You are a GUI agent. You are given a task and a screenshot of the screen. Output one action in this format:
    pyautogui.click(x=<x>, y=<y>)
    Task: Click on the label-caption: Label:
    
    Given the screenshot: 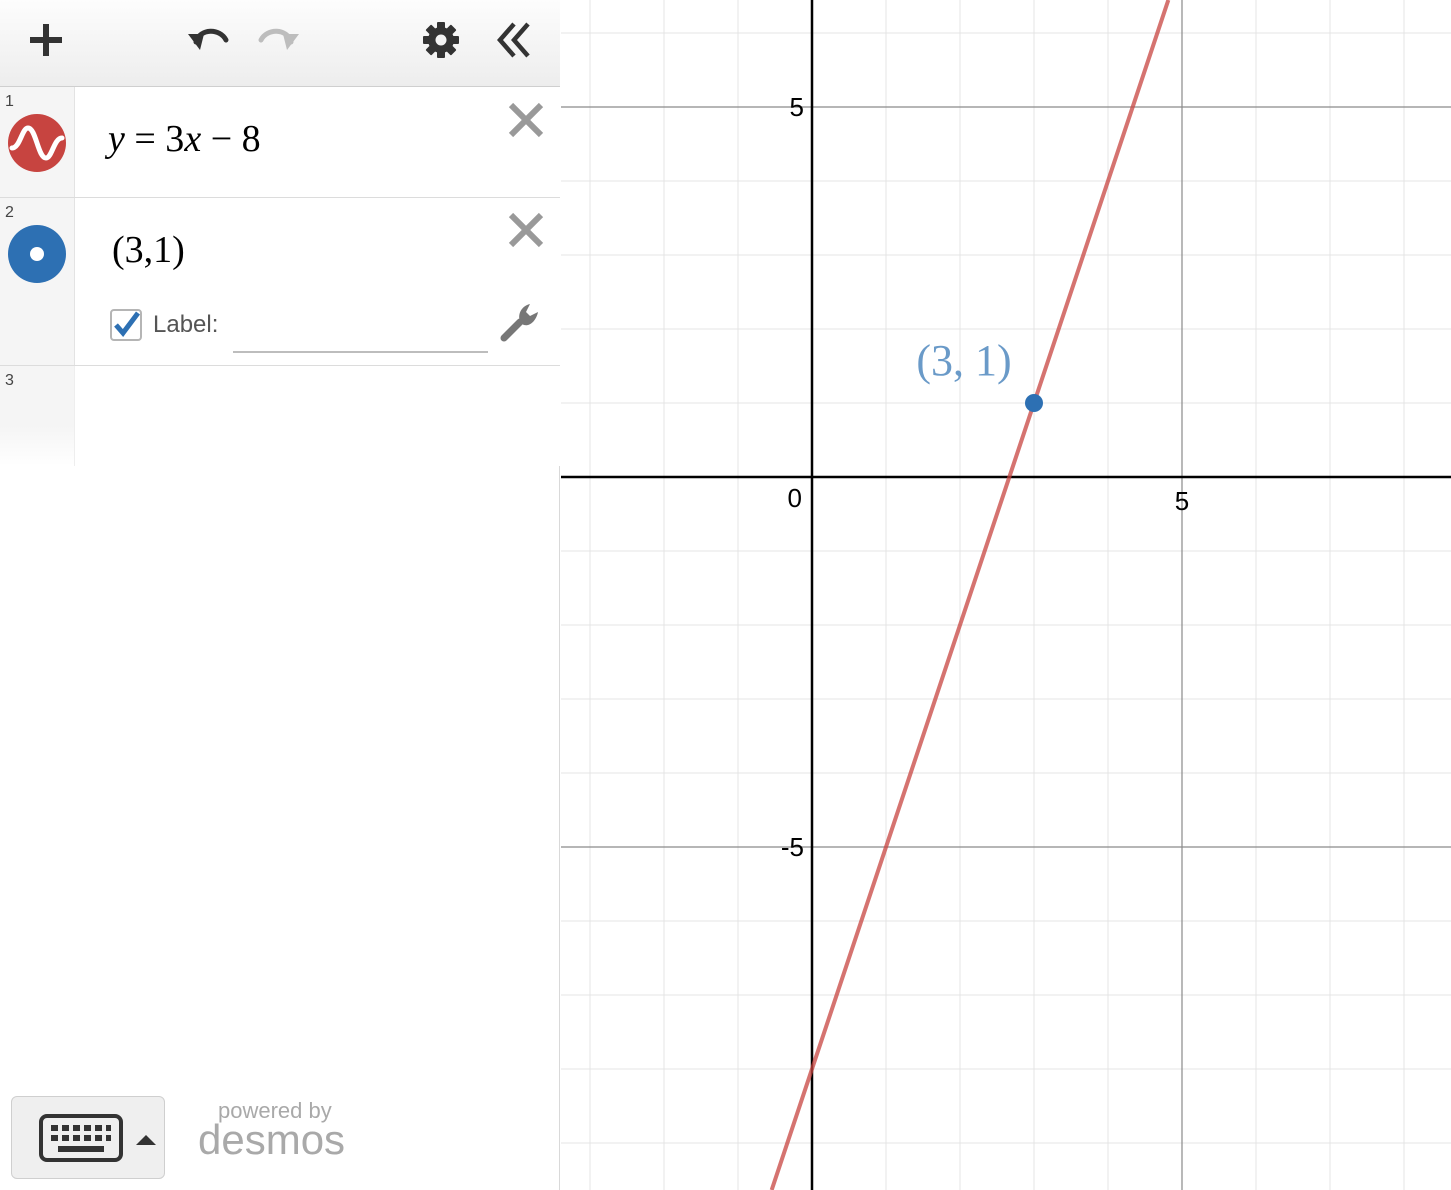 What is the action you would take?
    pyautogui.click(x=186, y=324)
    